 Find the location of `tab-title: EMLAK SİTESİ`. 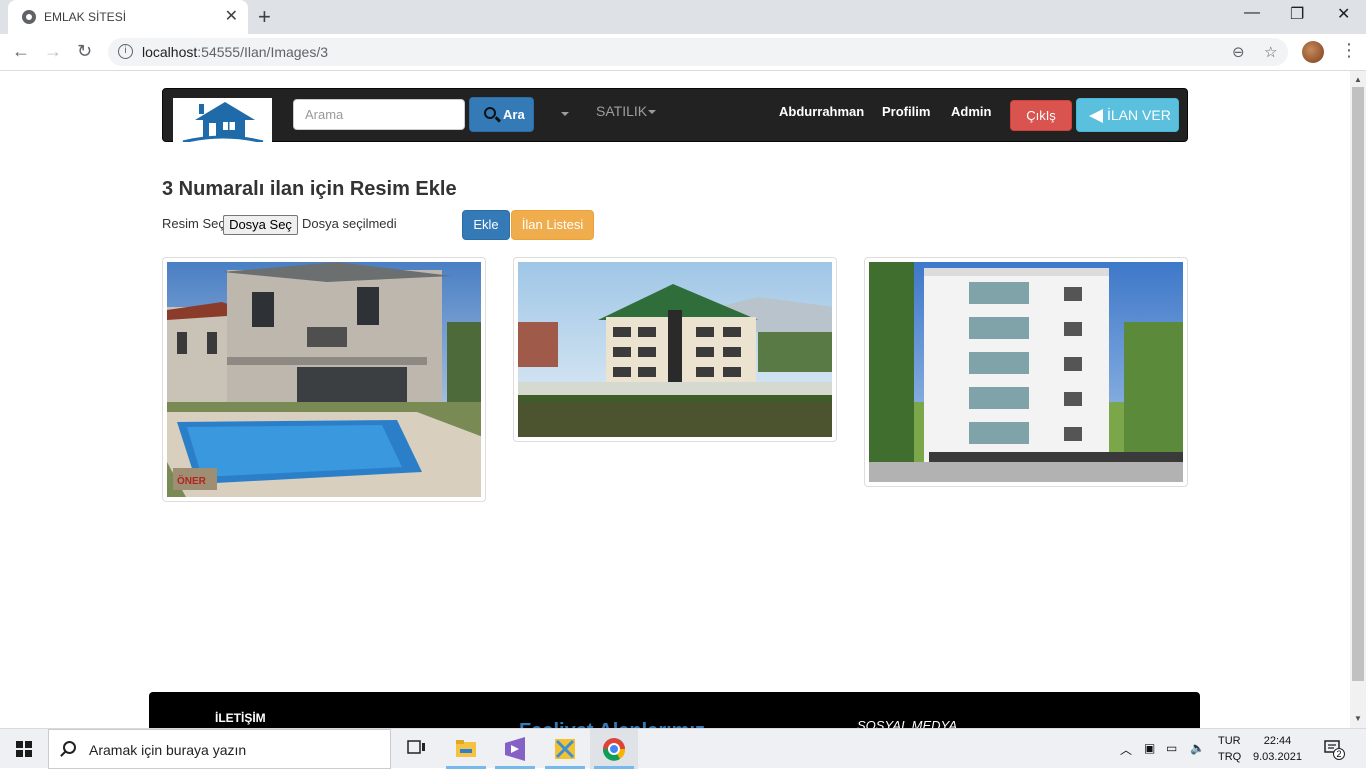

tab-title: EMLAK SİTESİ is located at coordinates (85, 17).